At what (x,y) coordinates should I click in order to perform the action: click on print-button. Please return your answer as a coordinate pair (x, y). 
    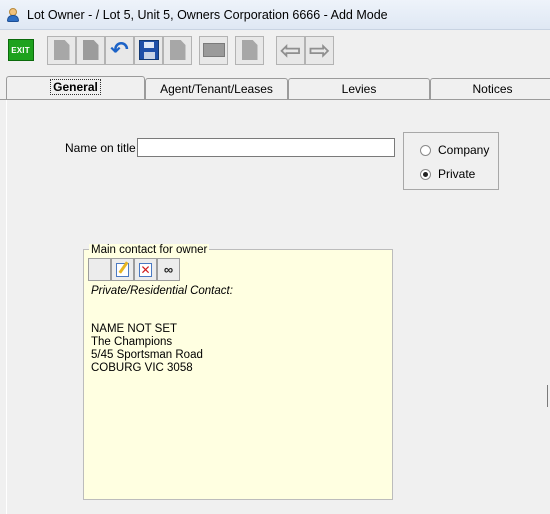
    Looking at the image, I should click on (177, 50).